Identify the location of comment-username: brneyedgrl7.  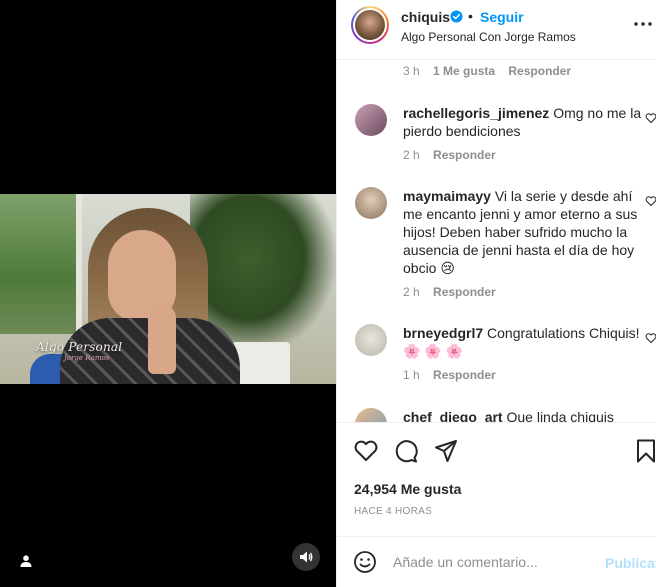
(443, 333).